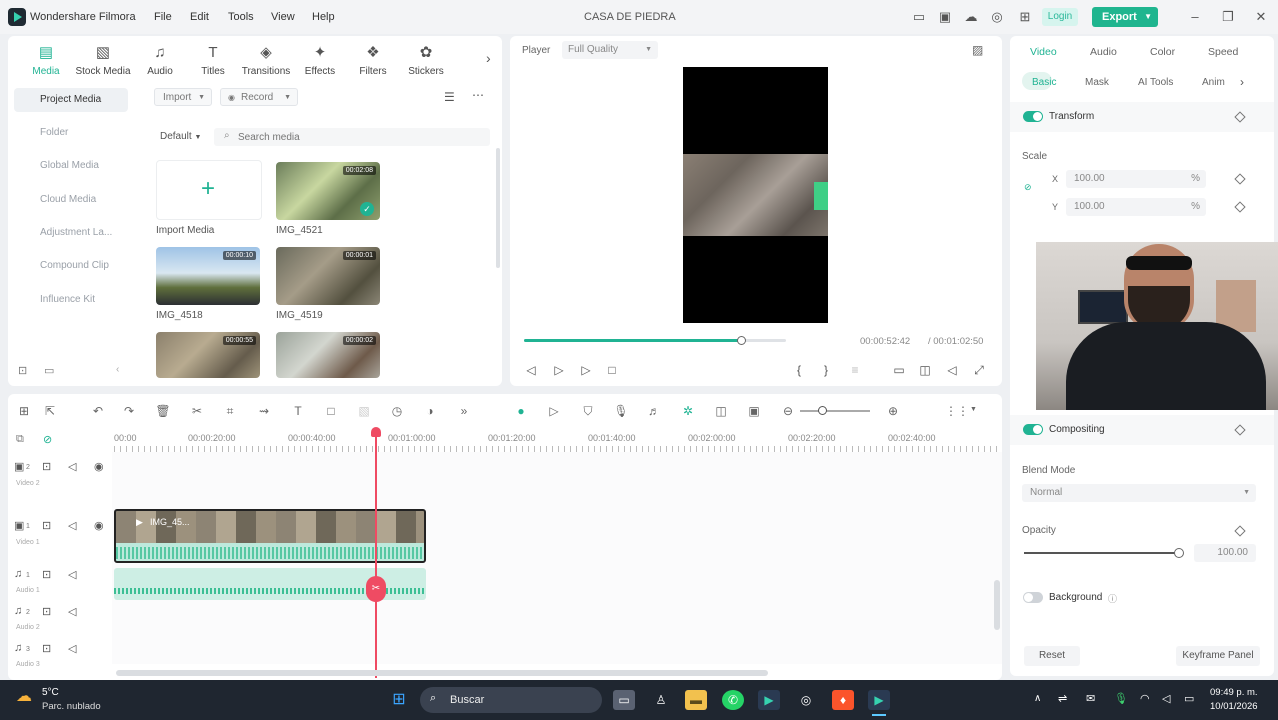 This screenshot has height=720, width=1278. Describe the element at coordinates (24, 696) in the screenshot. I see `weather-icon: ☁` at that location.